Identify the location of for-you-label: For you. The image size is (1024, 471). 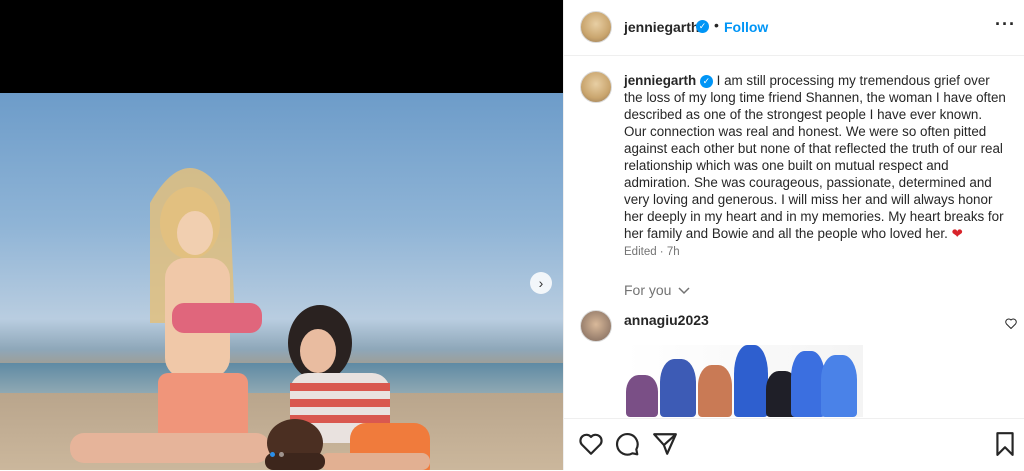
(648, 290).